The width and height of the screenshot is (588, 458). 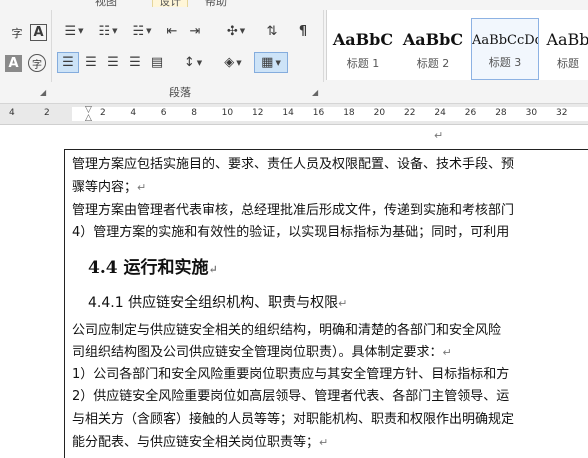 I want to click on bullets-button: ☰ ▼, so click(x=74, y=31).